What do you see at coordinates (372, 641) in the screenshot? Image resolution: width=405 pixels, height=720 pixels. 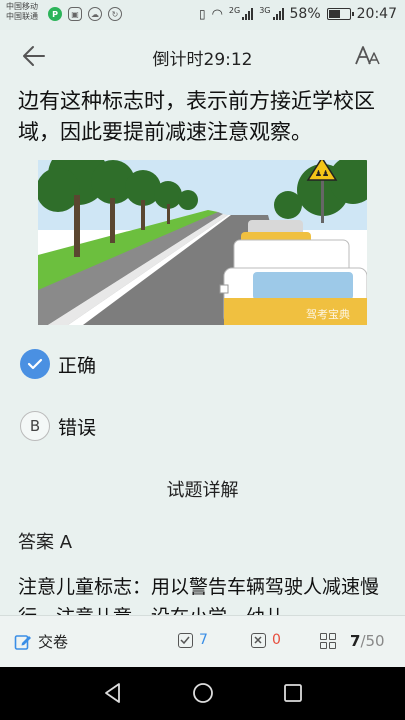 I see `total-questions: /50` at bounding box center [372, 641].